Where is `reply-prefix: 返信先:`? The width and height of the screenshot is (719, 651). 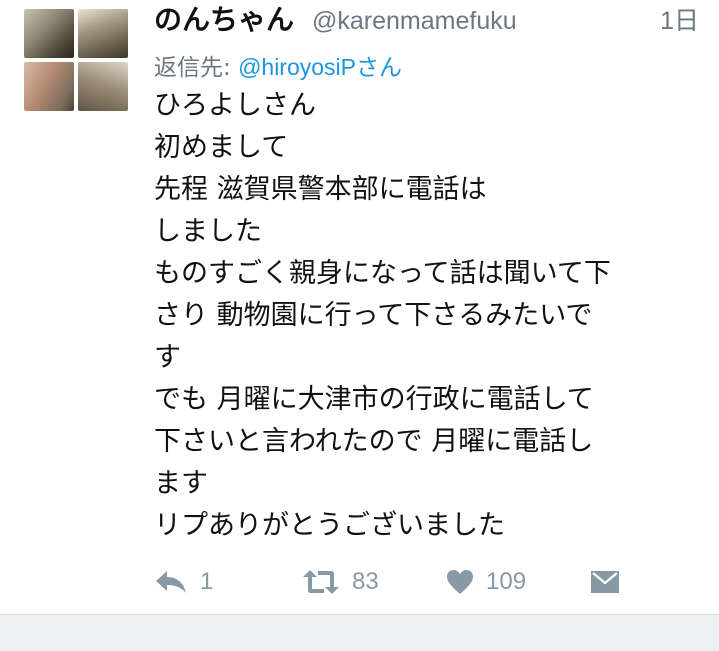
reply-prefix: 返信先: is located at coordinates (192, 68).